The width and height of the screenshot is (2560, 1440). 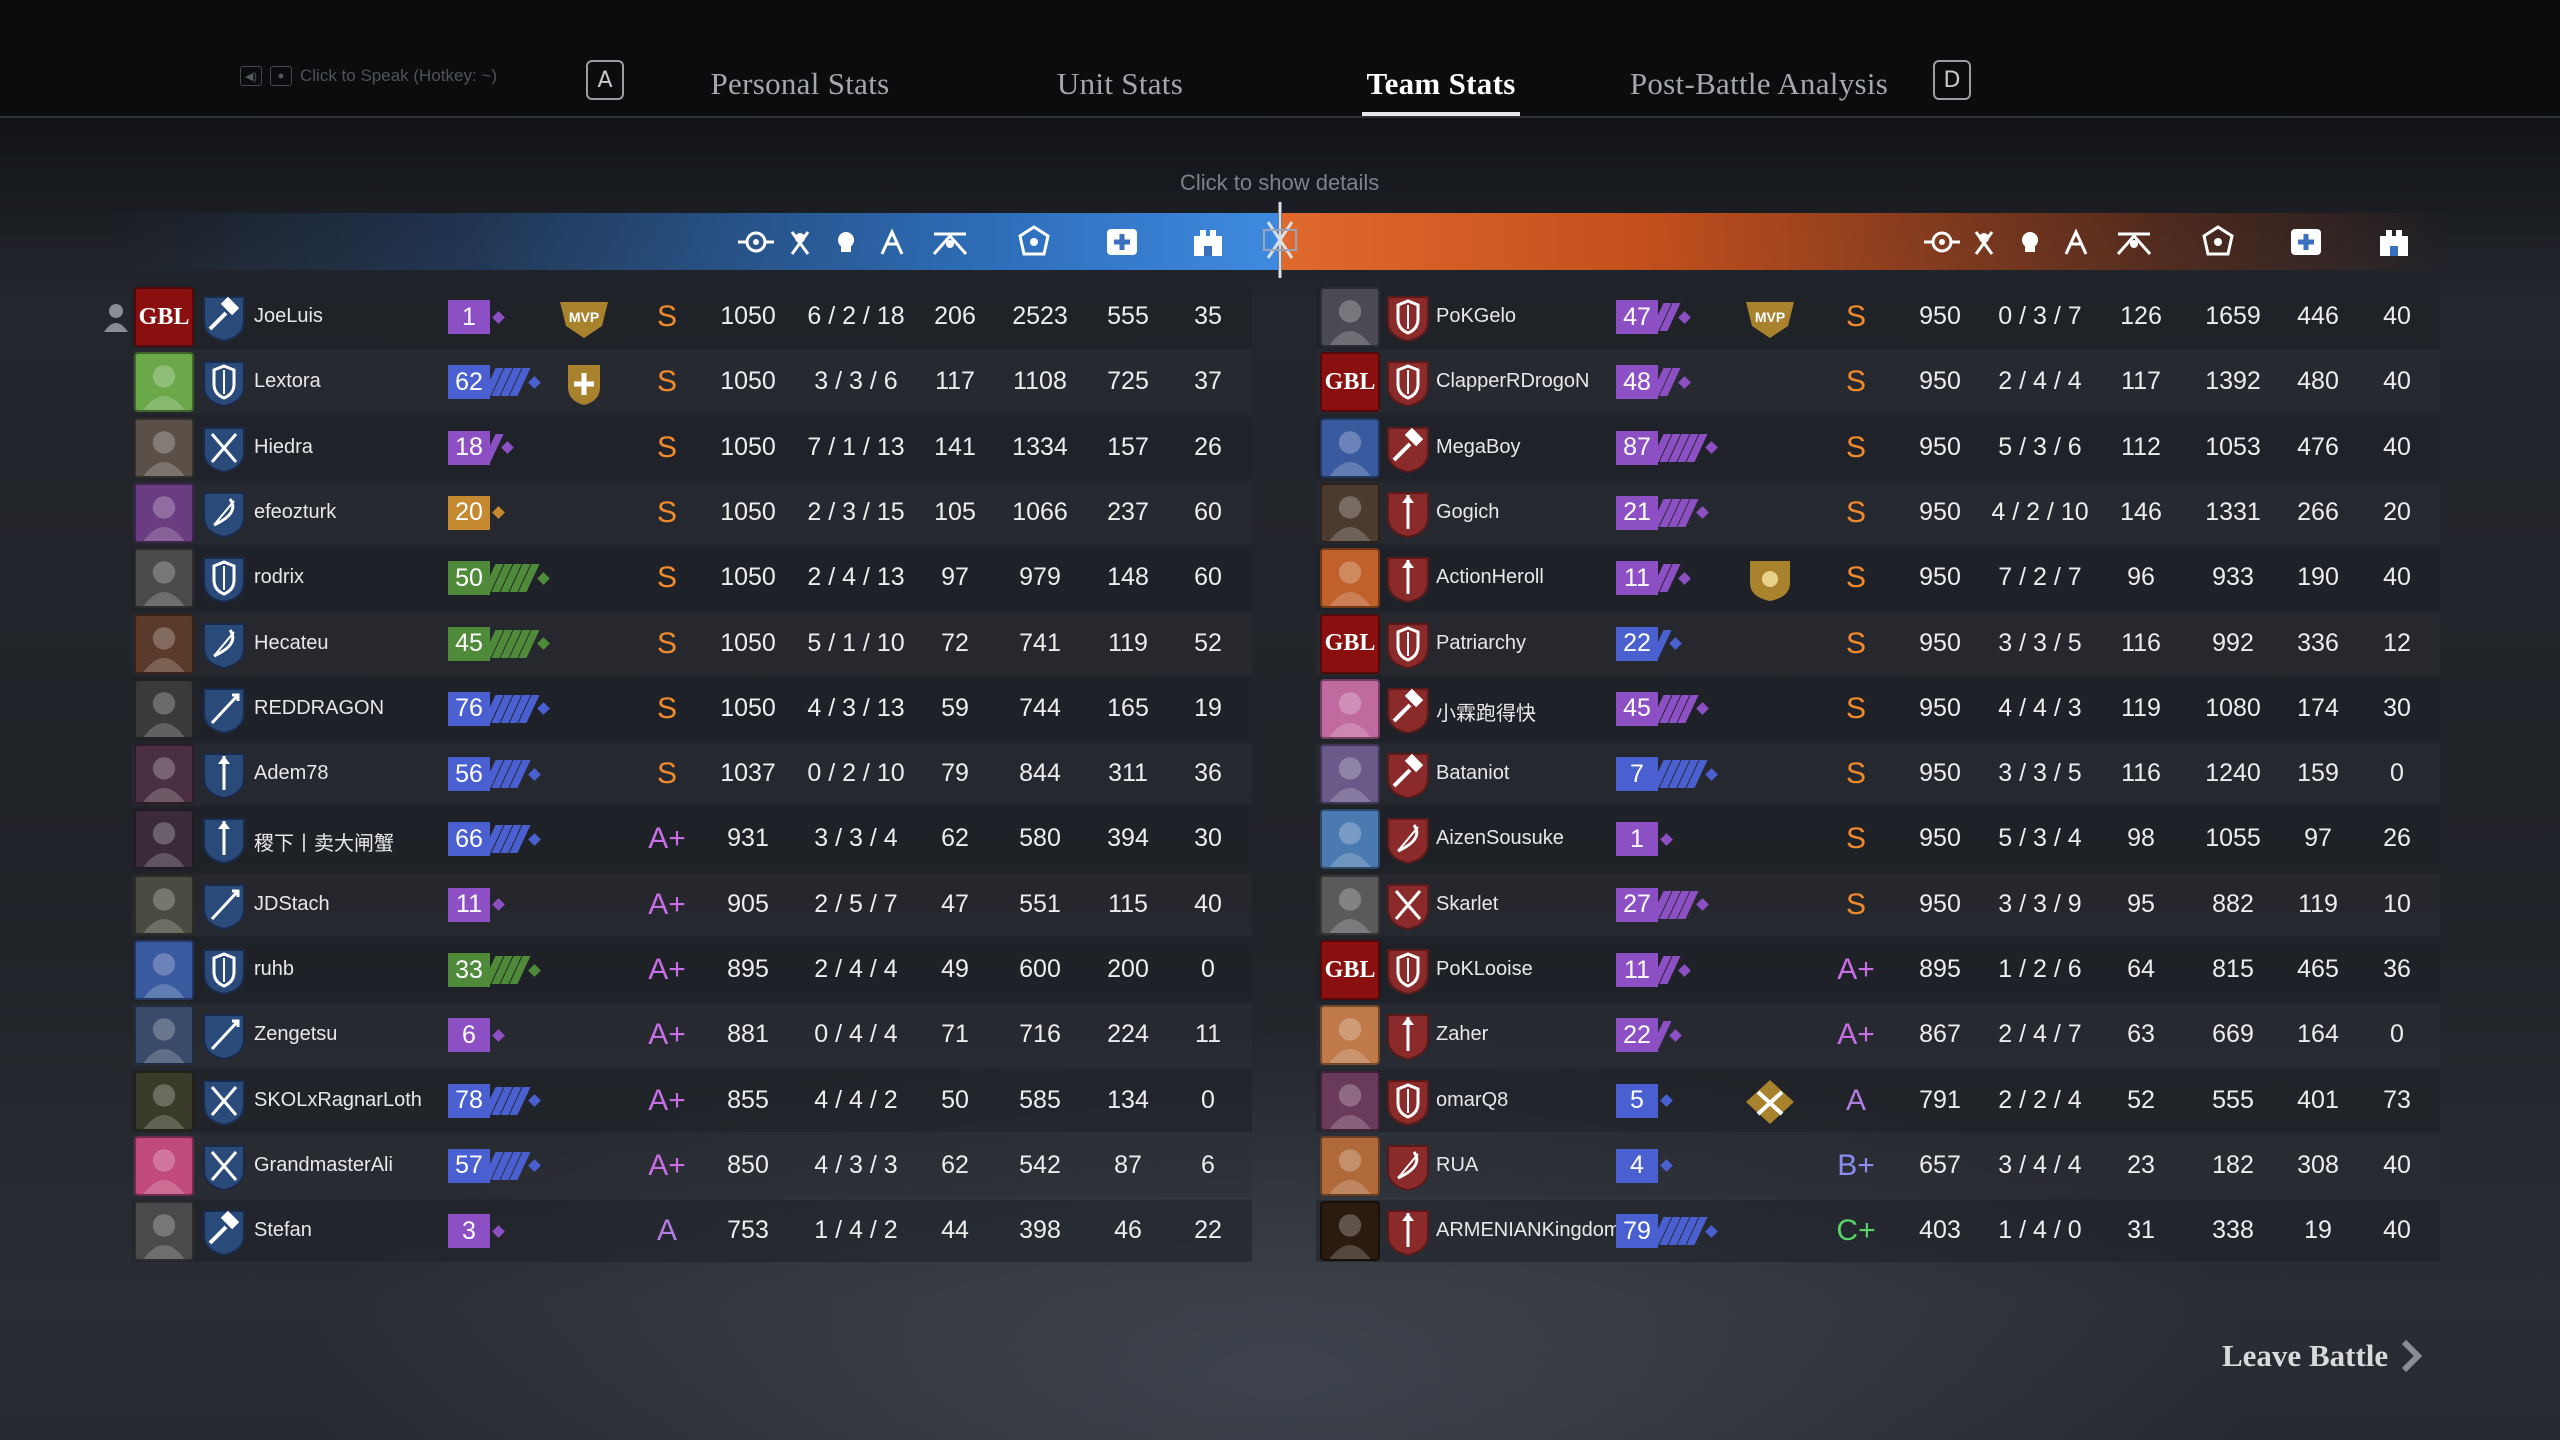 What do you see at coordinates (1667, 774) in the screenshot?
I see `level-indicator: 7` at bounding box center [1667, 774].